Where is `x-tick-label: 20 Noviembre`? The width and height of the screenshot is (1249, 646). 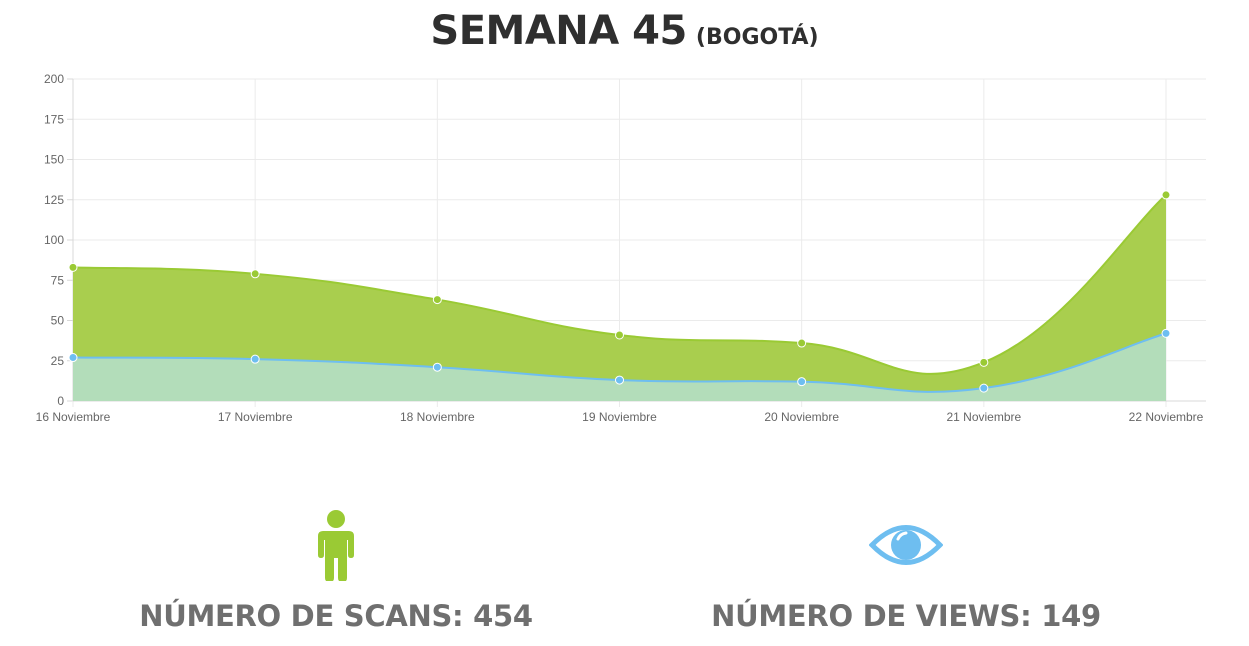 x-tick-label: 20 Noviembre is located at coordinates (801, 417).